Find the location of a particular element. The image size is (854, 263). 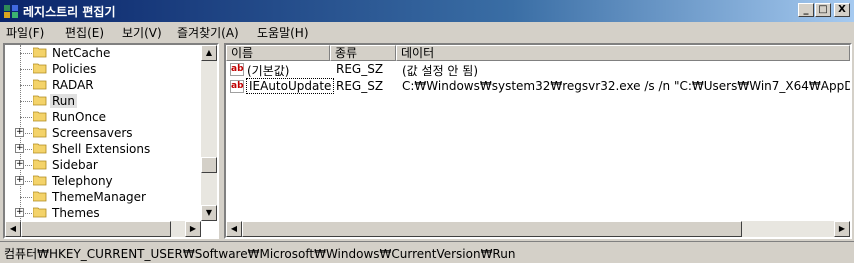

tree-item: RunOnce is located at coordinates (103, 117).